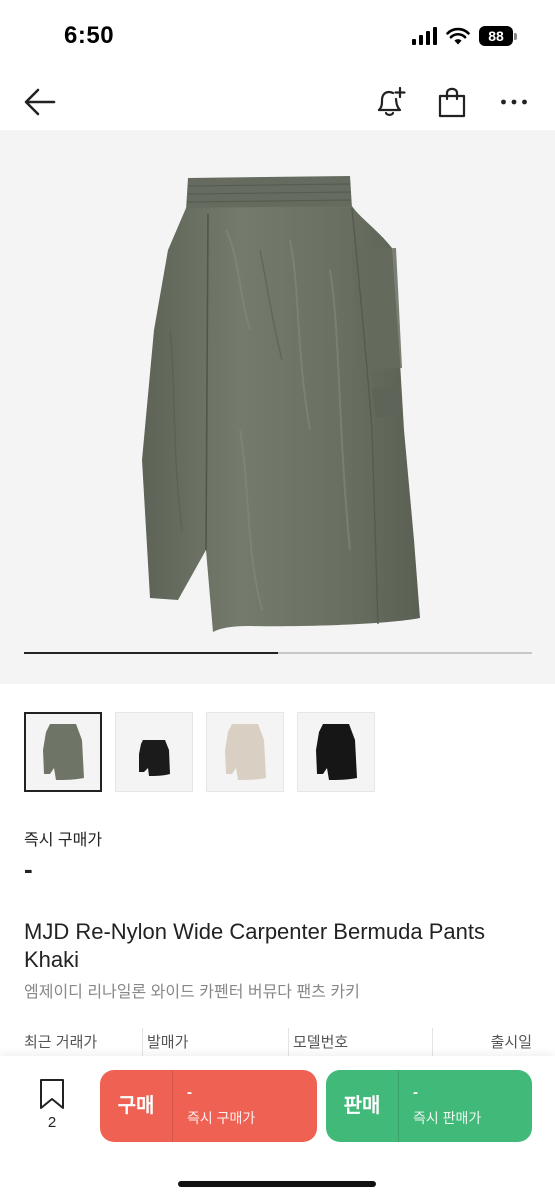 This screenshot has height=1200, width=555. I want to click on thumbnail-khaki, so click(63, 752).